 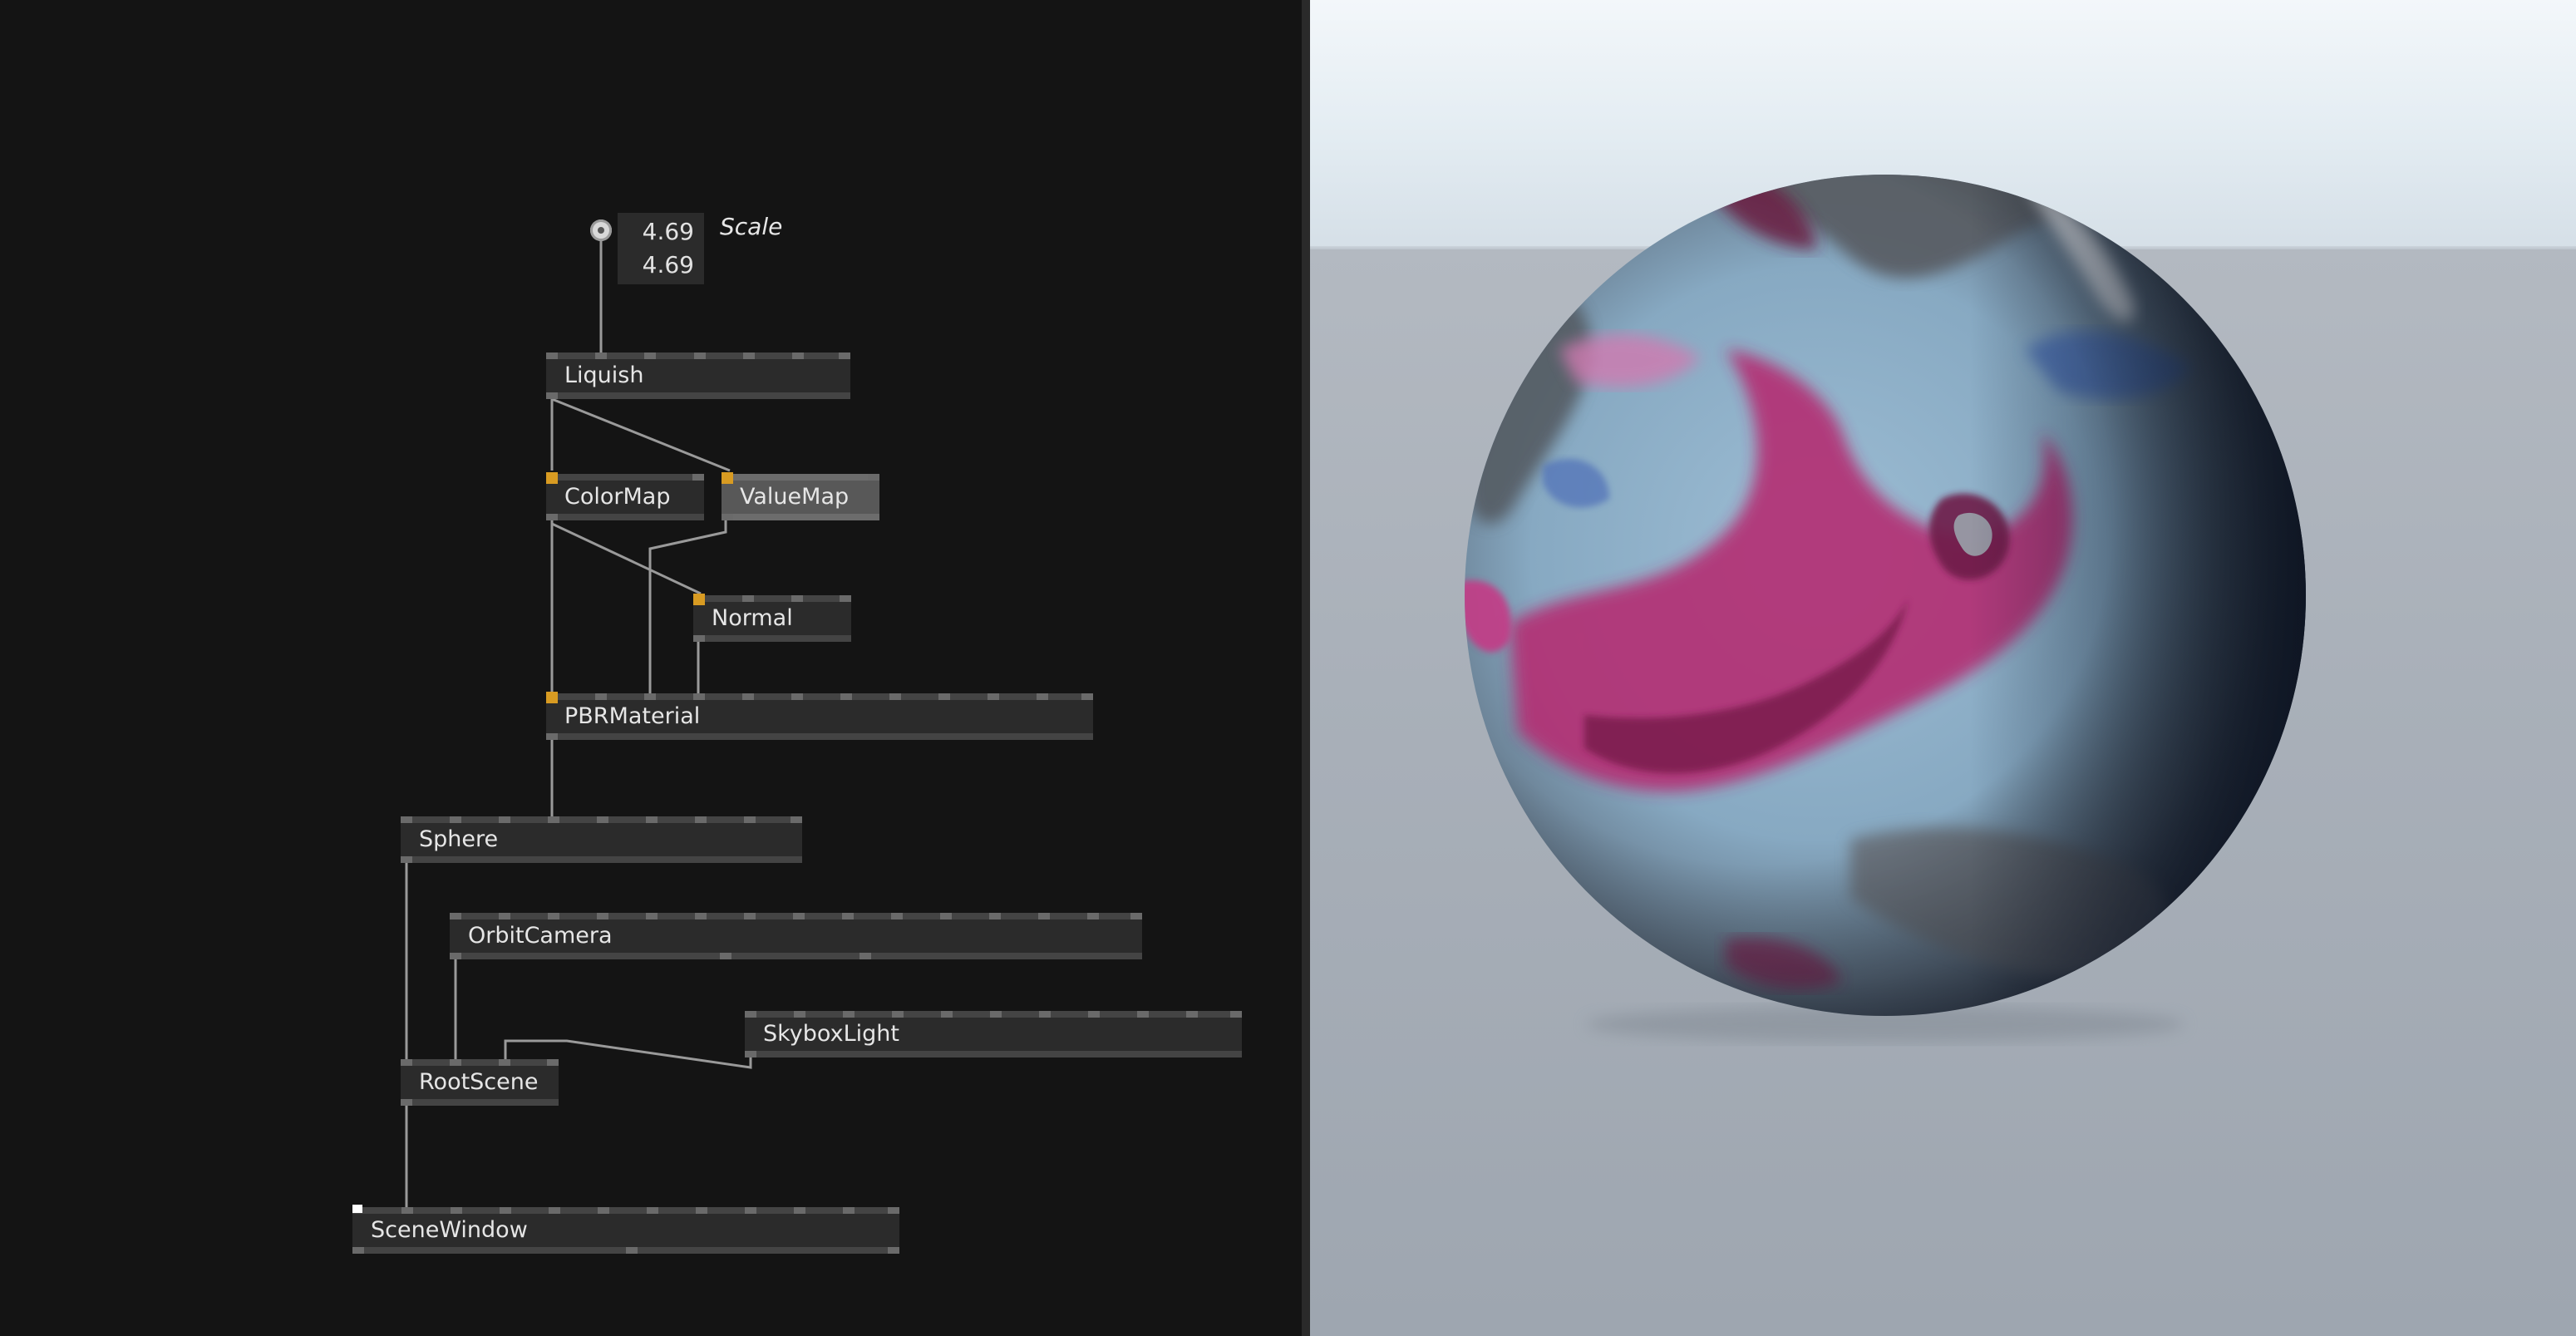 What do you see at coordinates (698, 375) in the screenshot?
I see `node-liquish: Liquish` at bounding box center [698, 375].